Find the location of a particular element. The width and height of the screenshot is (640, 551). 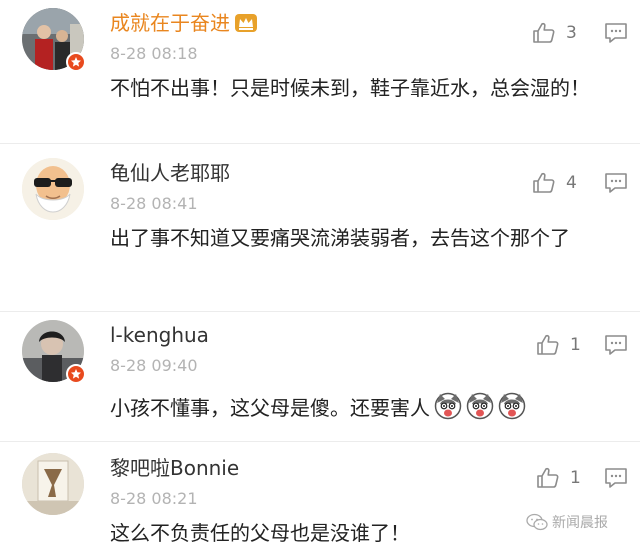

like-count: 3 is located at coordinates (571, 33).